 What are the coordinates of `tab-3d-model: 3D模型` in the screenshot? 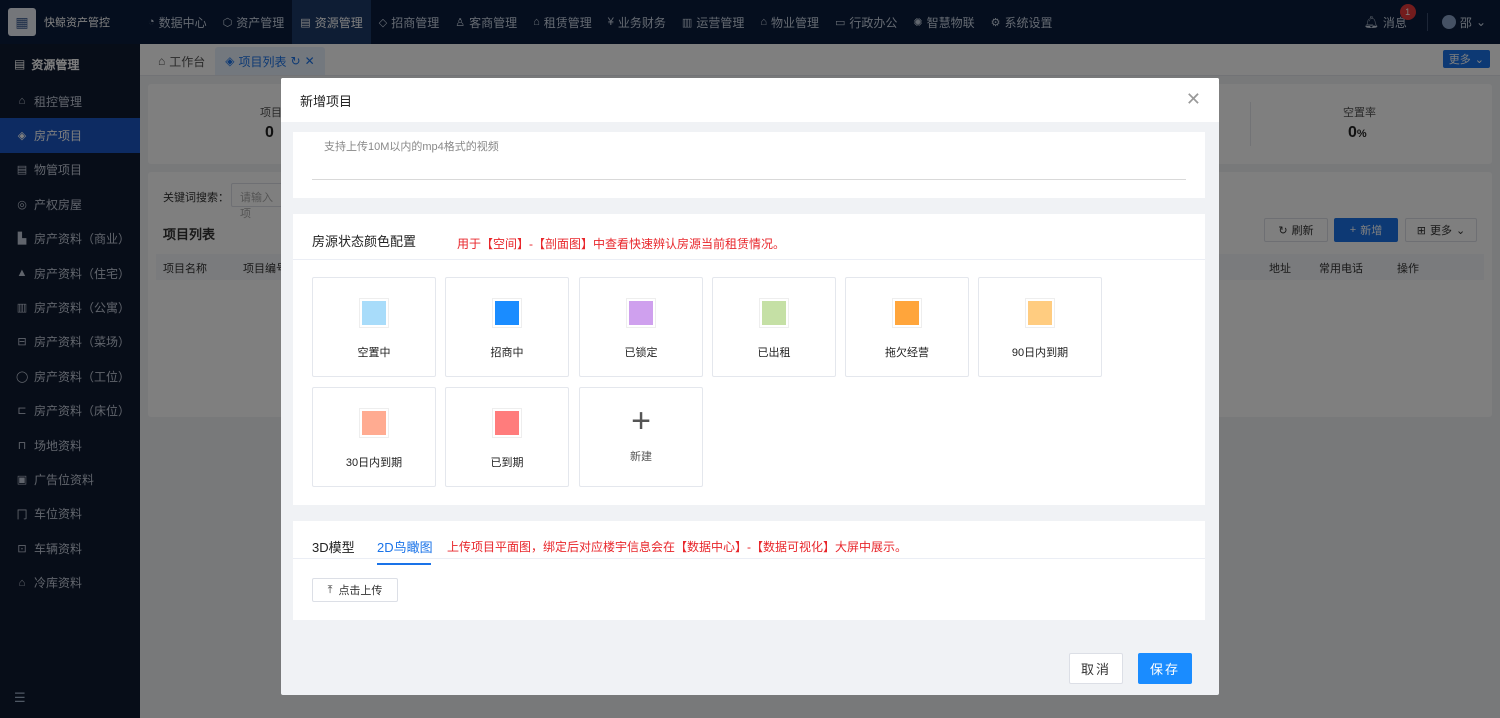 It's located at (333, 546).